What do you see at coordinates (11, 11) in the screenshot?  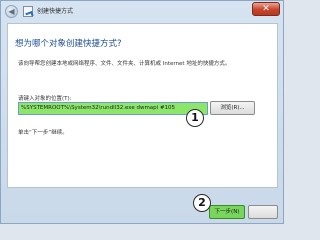 I see `back-arrow-icon: ◀` at bounding box center [11, 11].